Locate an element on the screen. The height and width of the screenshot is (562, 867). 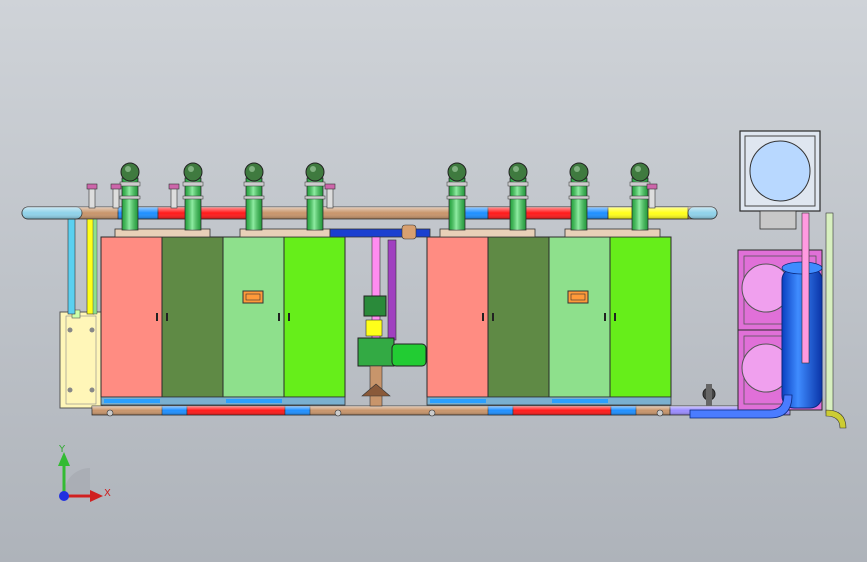
exchanger-feed-pipe-blue is located at coordinates (71, 264).